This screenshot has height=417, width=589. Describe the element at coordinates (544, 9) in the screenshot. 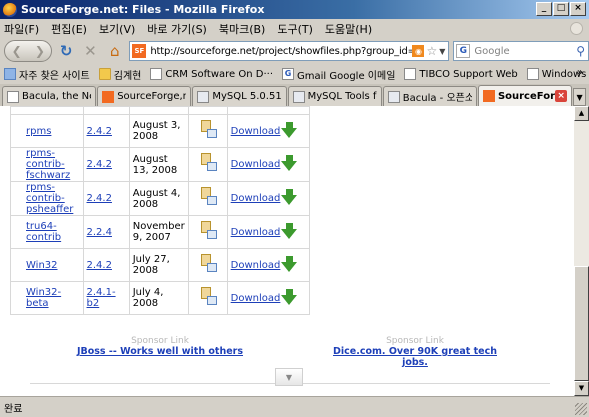

I see `minimize-button: _` at that location.